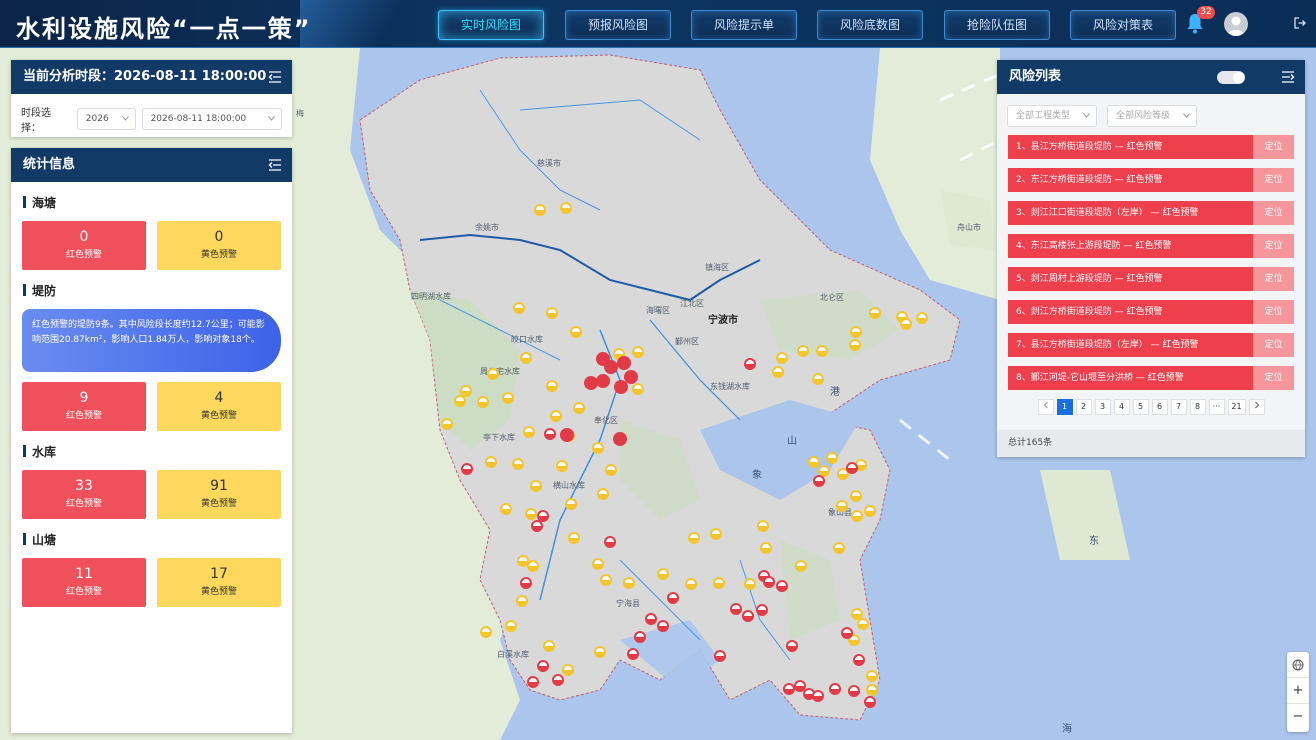  What do you see at coordinates (491, 25) in the screenshot?
I see `nav-tab-realtime-risk: 实时风险图` at bounding box center [491, 25].